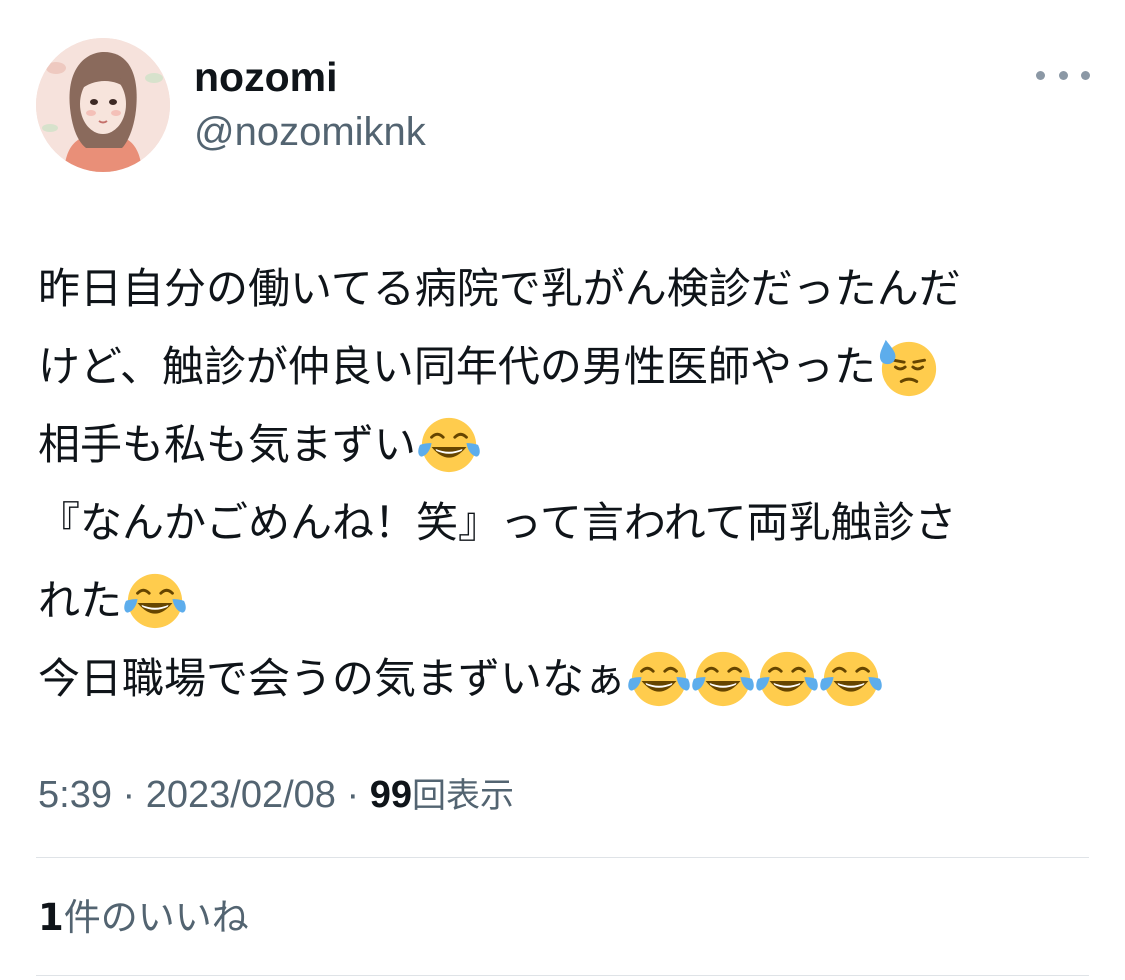 This screenshot has width=1125, height=980. I want to click on tweet-line-text: 今日職場で会うの気まずいなぁ, so click(332, 678).